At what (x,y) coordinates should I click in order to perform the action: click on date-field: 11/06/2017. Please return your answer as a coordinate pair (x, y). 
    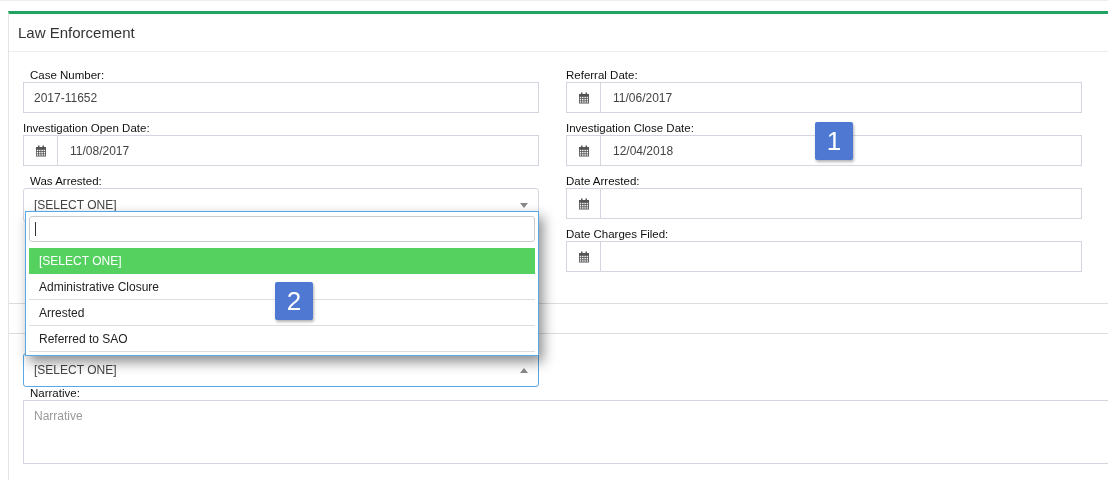
    Looking at the image, I should click on (824, 97).